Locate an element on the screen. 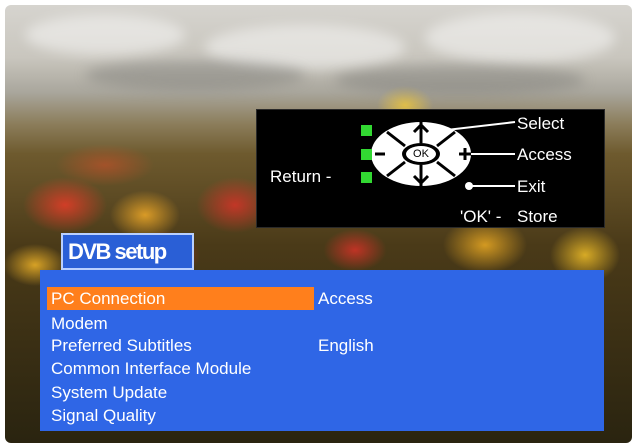 Image resolution: width=637 pixels, height=448 pixels. menu-item-common-interface-module: Common Interface Module is located at coordinates (176, 368).